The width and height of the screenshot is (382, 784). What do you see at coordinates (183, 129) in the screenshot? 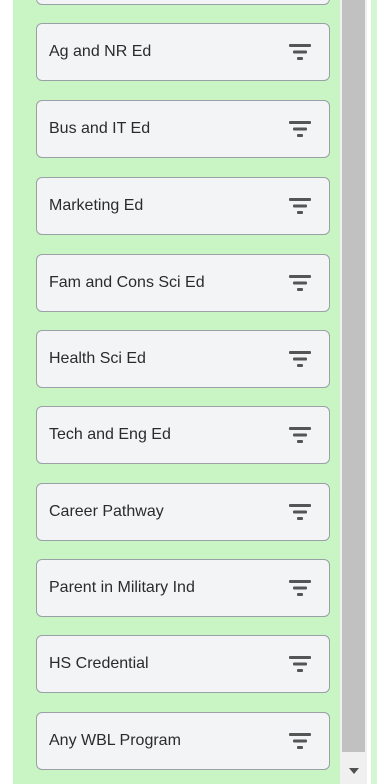
I see `filter-item-bus-it-ed: Bus and IT Ed` at bounding box center [183, 129].